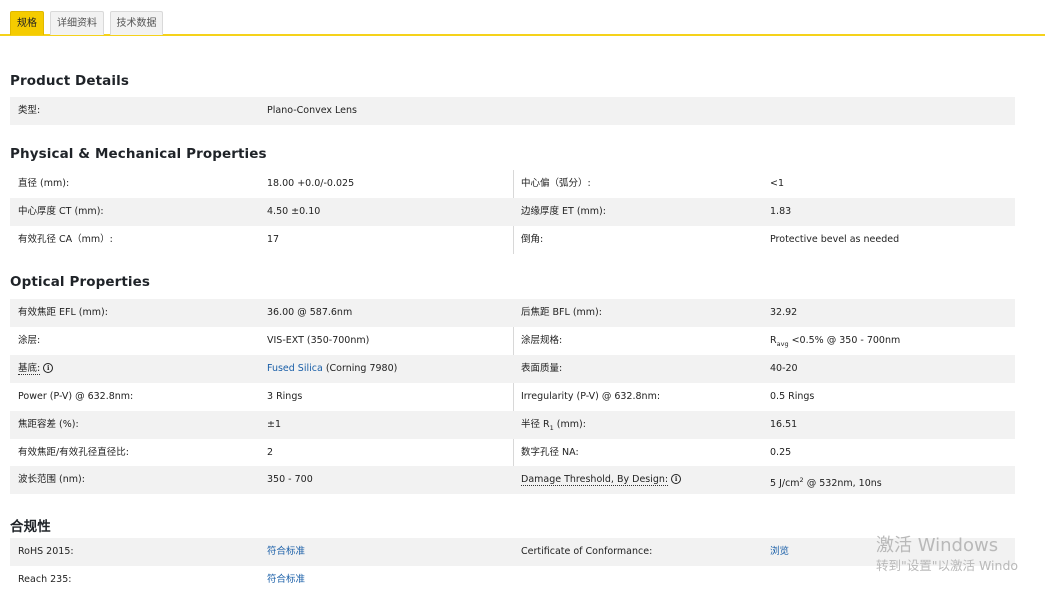 The image size is (1045, 600). What do you see at coordinates (61, 211) in the screenshot?
I see `ct-label: 中心厚度 CT (mm):` at bounding box center [61, 211].